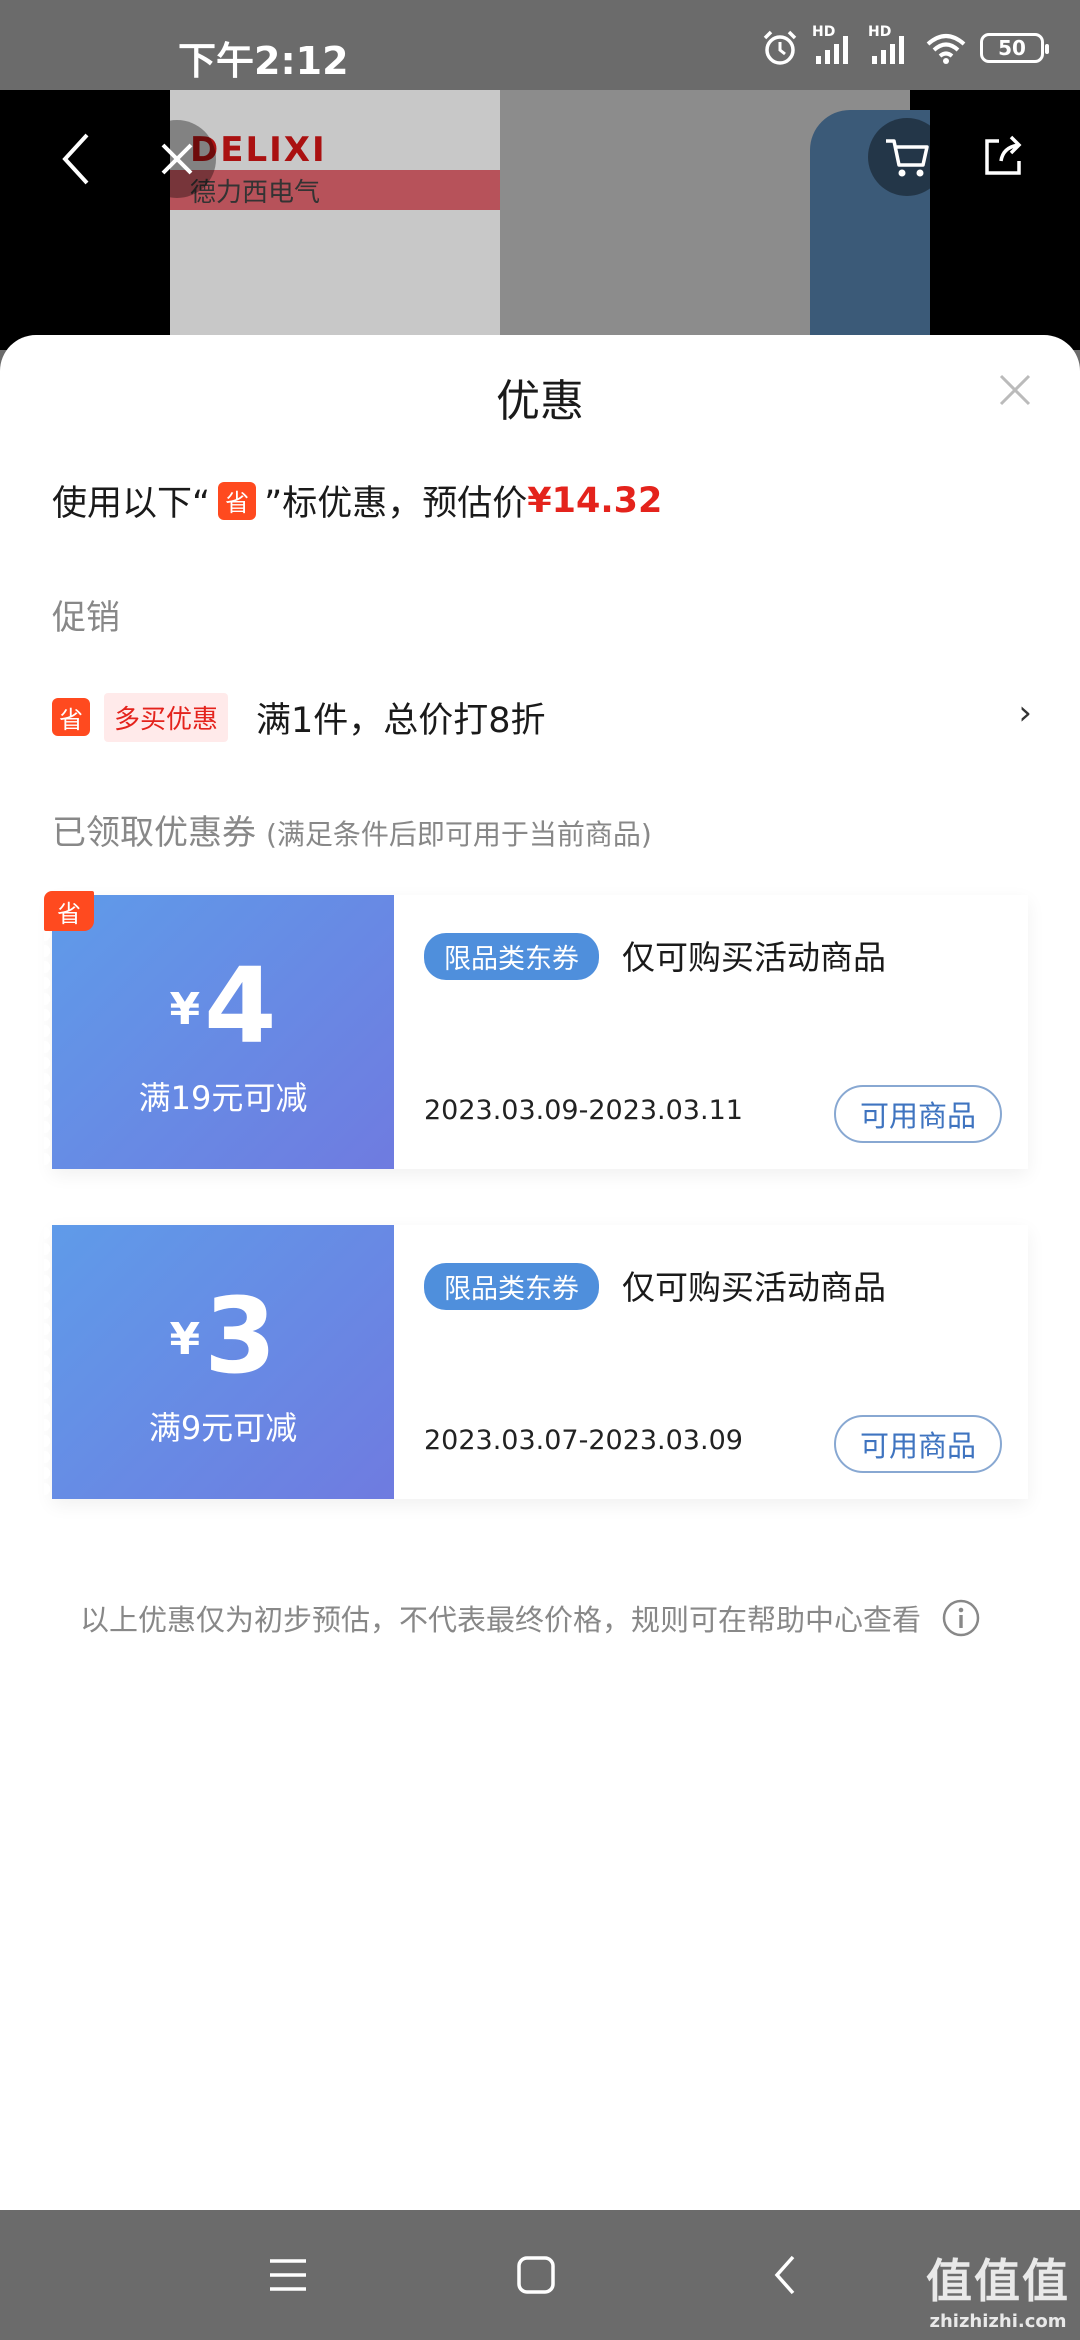  What do you see at coordinates (583, 1110) in the screenshot?
I see `coupon-dates: 2023.03.09-2023.03.11` at bounding box center [583, 1110].